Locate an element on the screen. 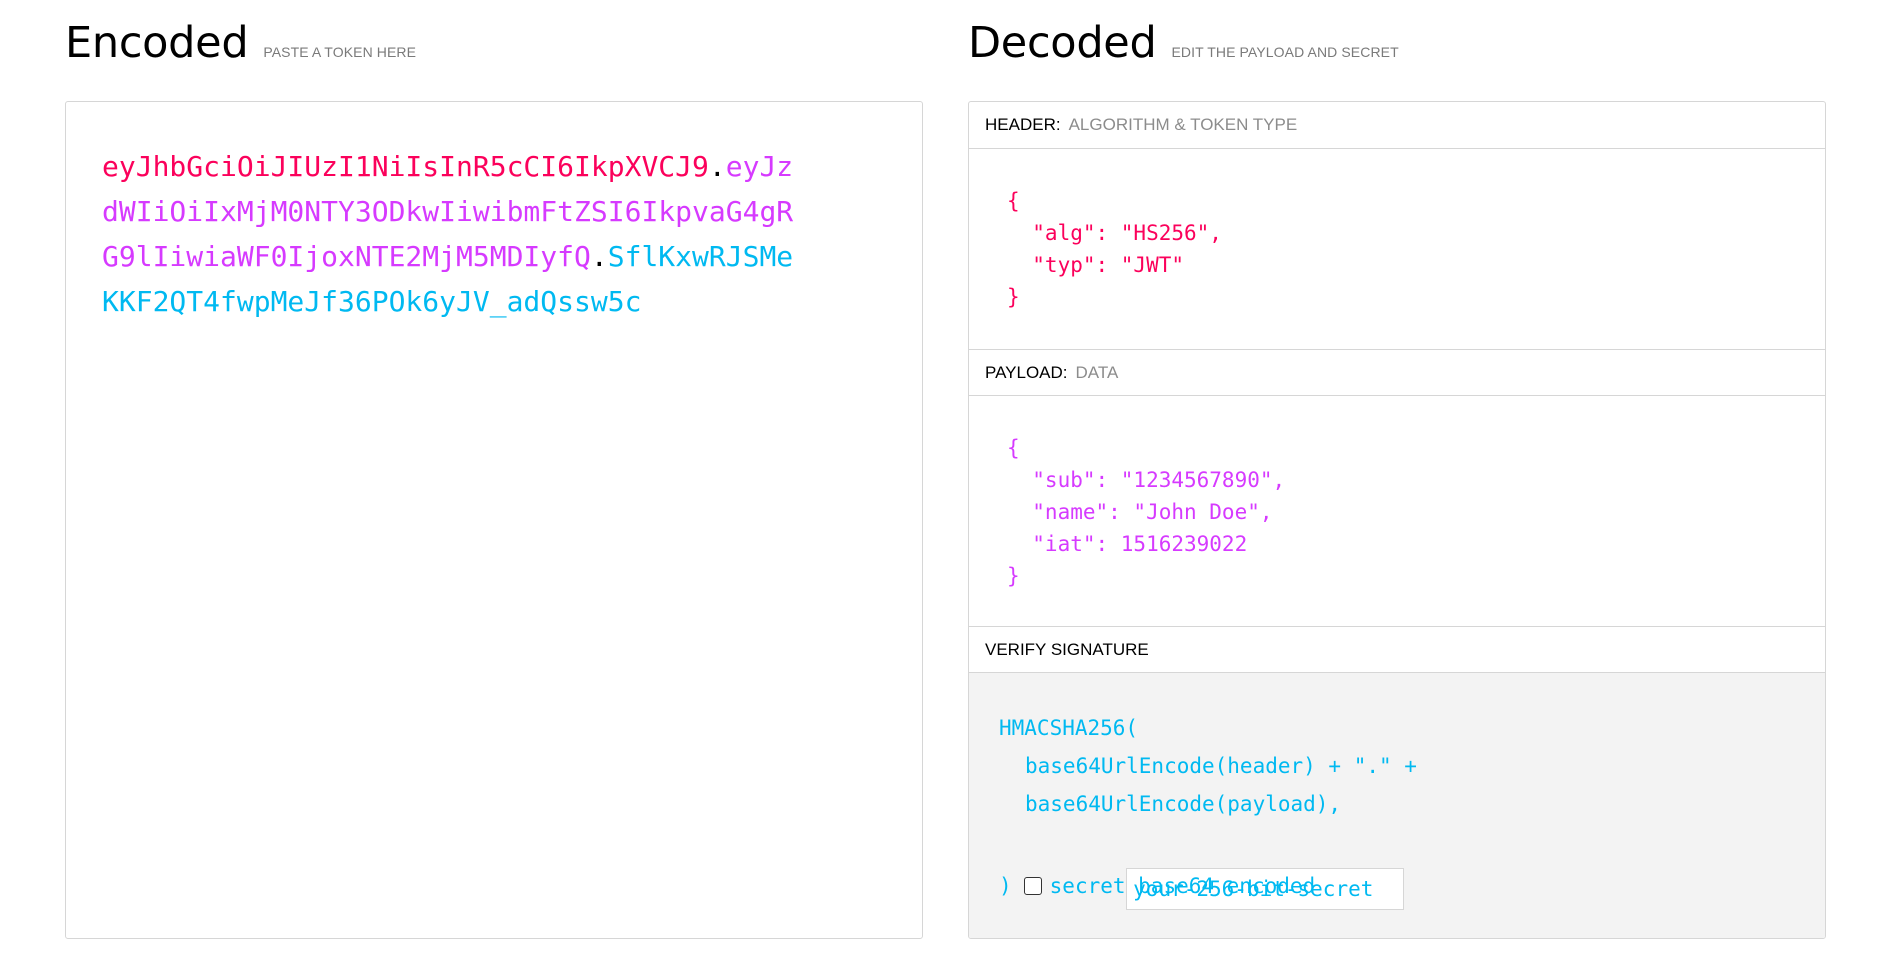  header-section-label: HEADER: is located at coordinates (1023, 124).